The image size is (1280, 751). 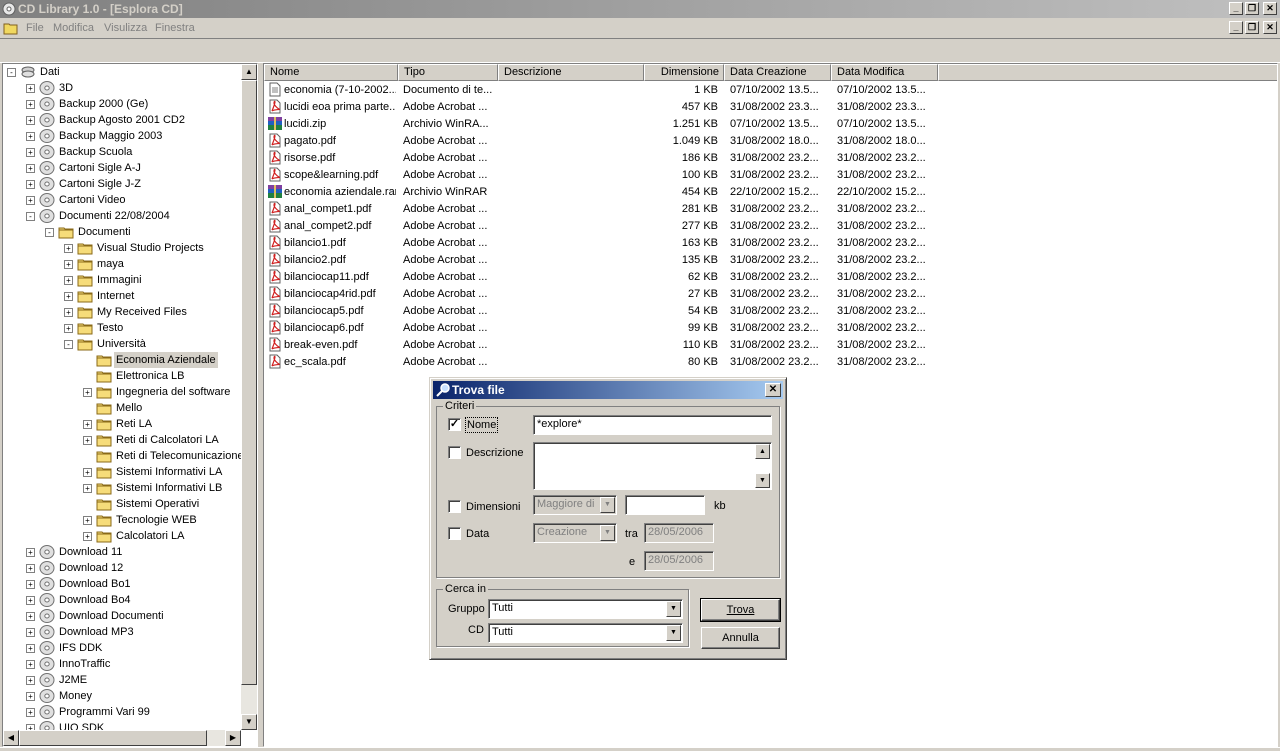 I want to click on tree-item-cd: +3D, so click(x=122, y=88).